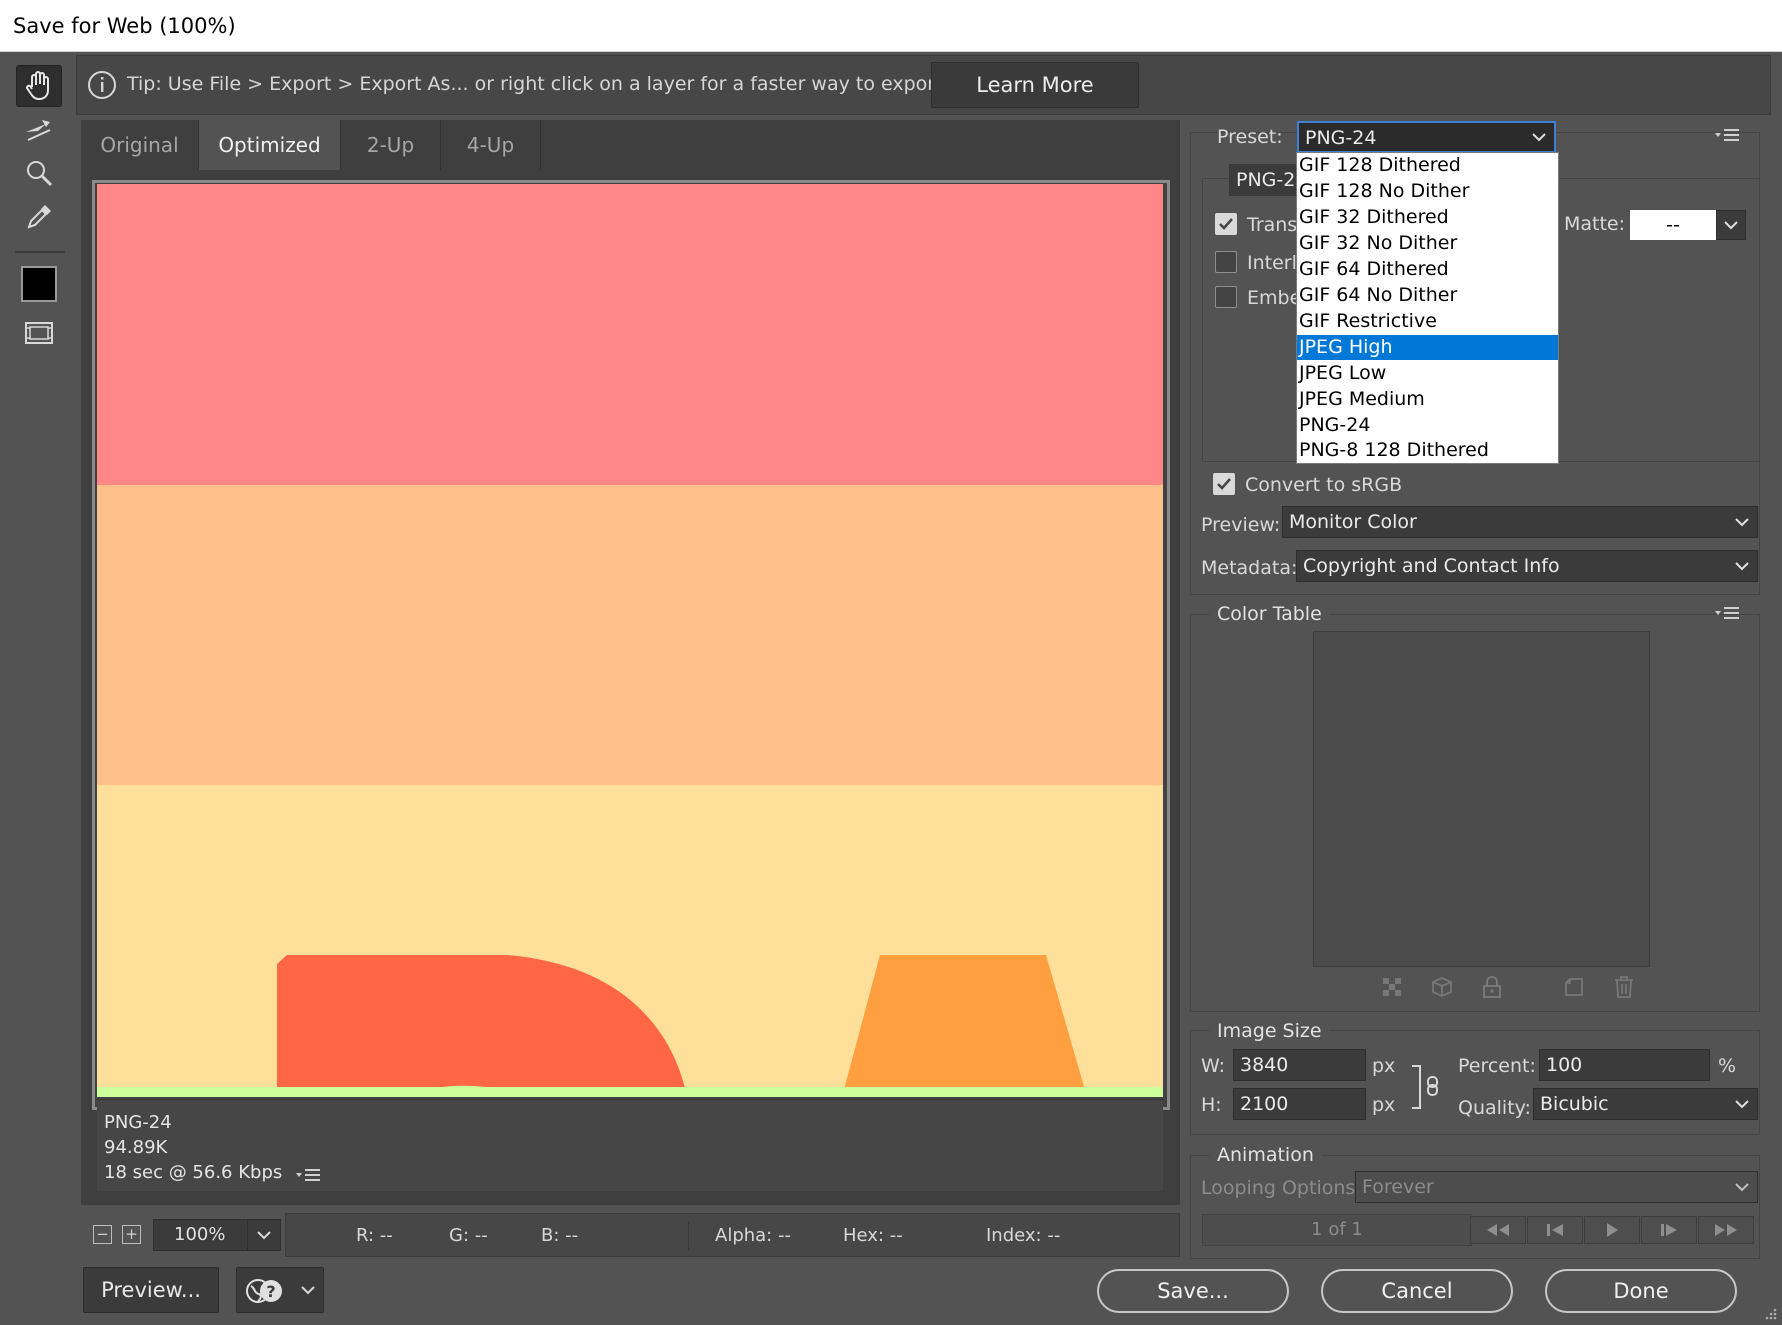 This screenshot has width=1782, height=1325. I want to click on preset-option-highlighted: JPEG High, so click(1427, 347).